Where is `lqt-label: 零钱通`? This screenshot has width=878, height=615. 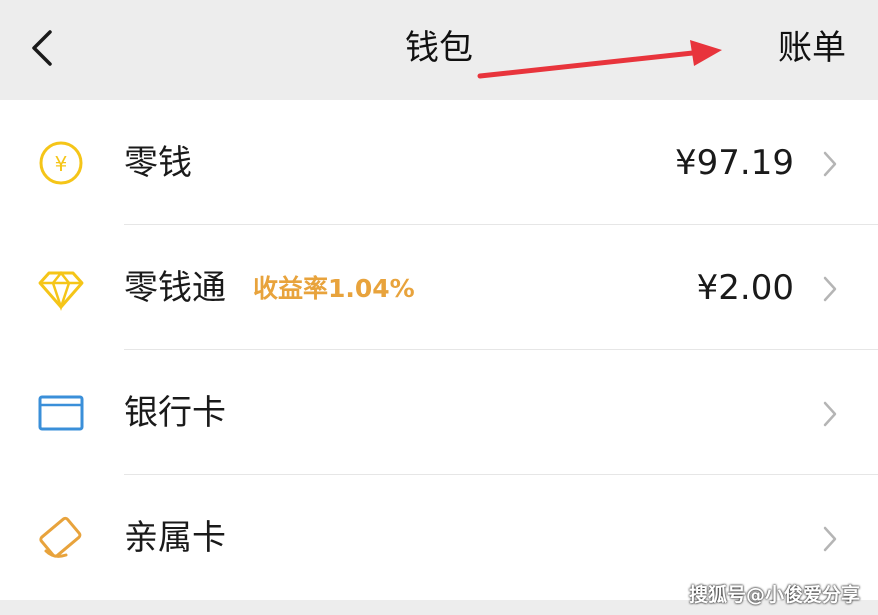
lqt-label: 零钱通 is located at coordinates (175, 288).